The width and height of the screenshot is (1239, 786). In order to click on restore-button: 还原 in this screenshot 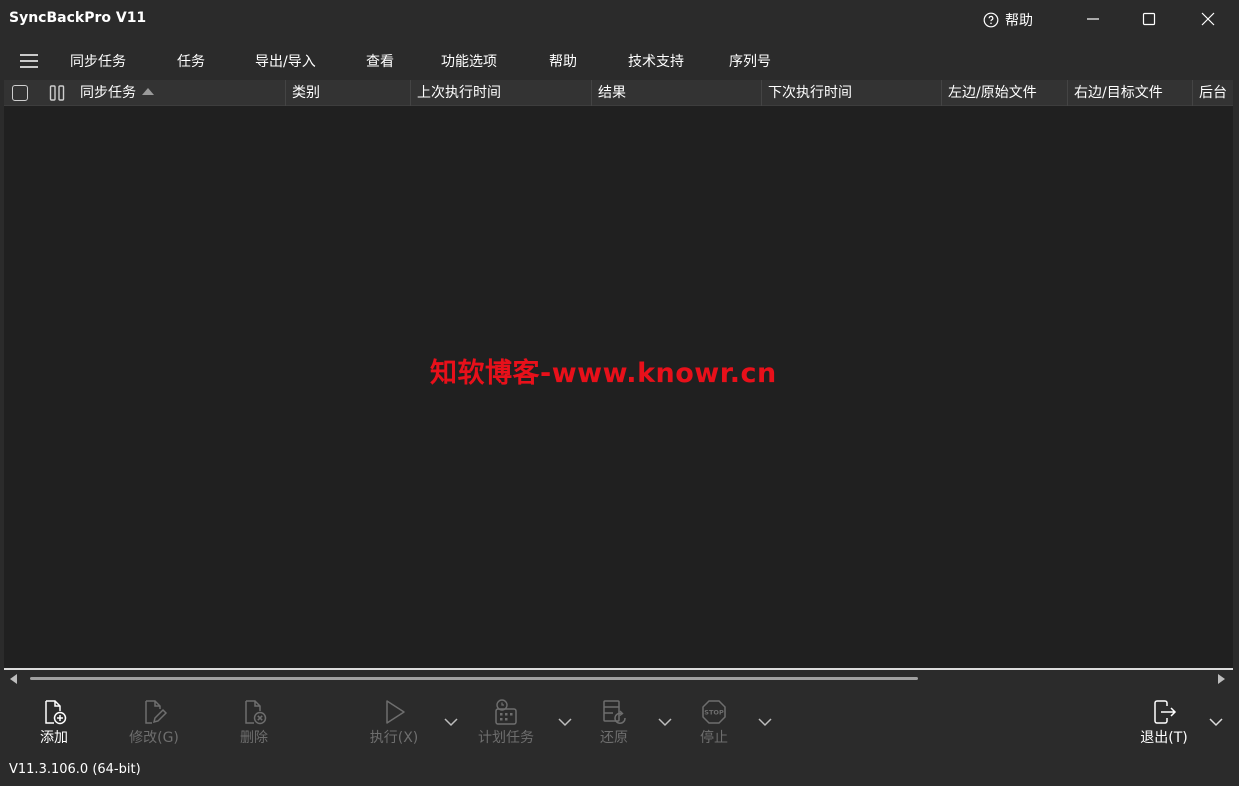, I will do `click(614, 722)`.